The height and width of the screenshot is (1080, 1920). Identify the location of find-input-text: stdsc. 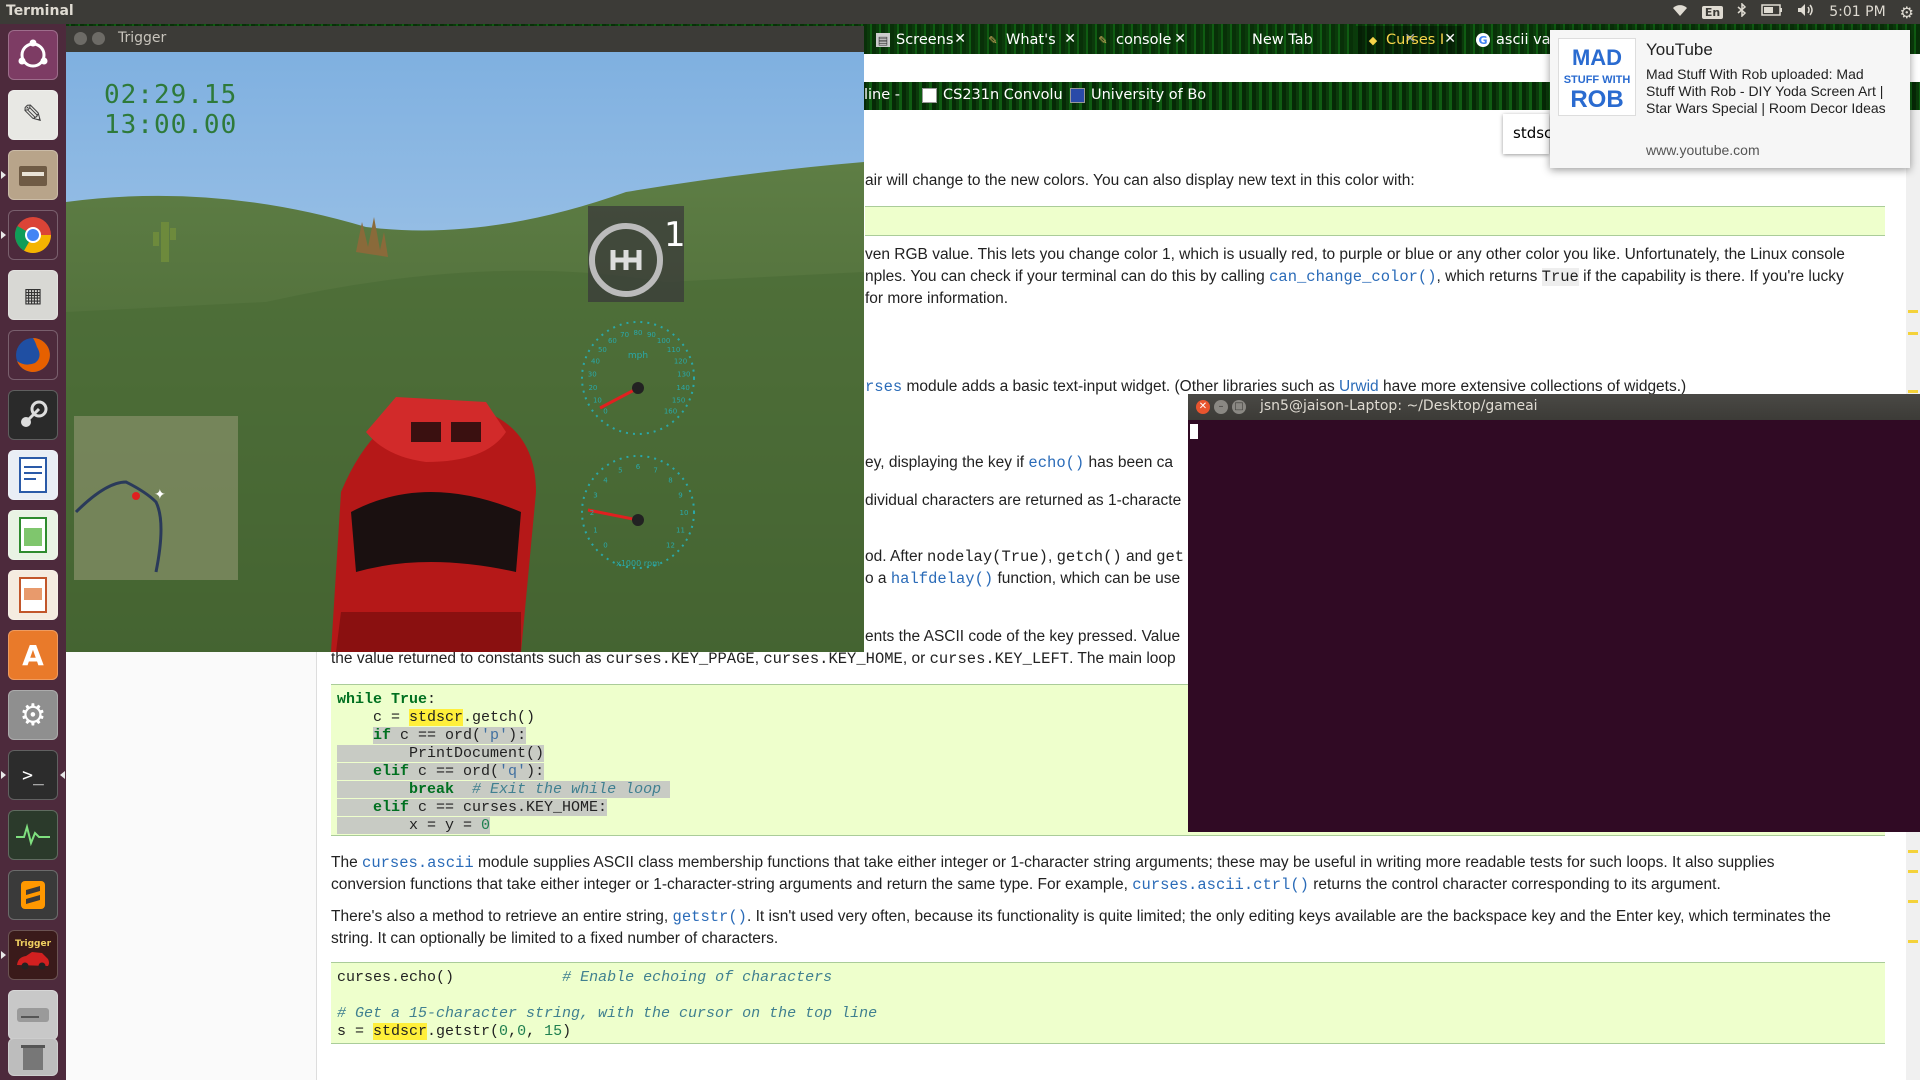
(1532, 133).